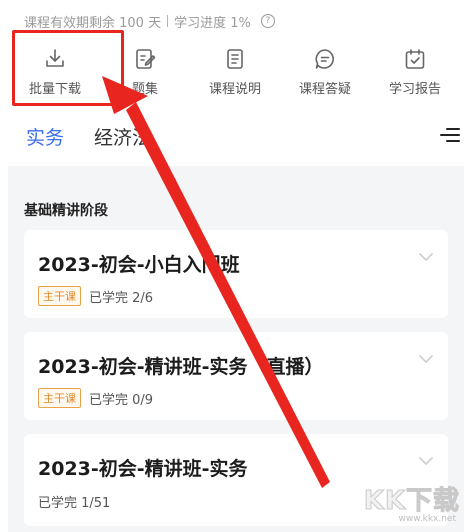 The height and width of the screenshot is (532, 470). I want to click on download-icon, so click(55, 57).